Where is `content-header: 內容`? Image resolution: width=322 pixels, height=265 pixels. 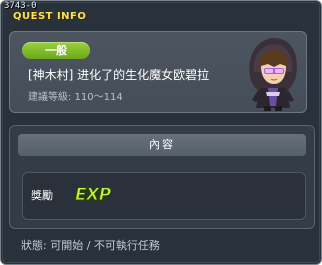
content-header: 內容 is located at coordinates (162, 145).